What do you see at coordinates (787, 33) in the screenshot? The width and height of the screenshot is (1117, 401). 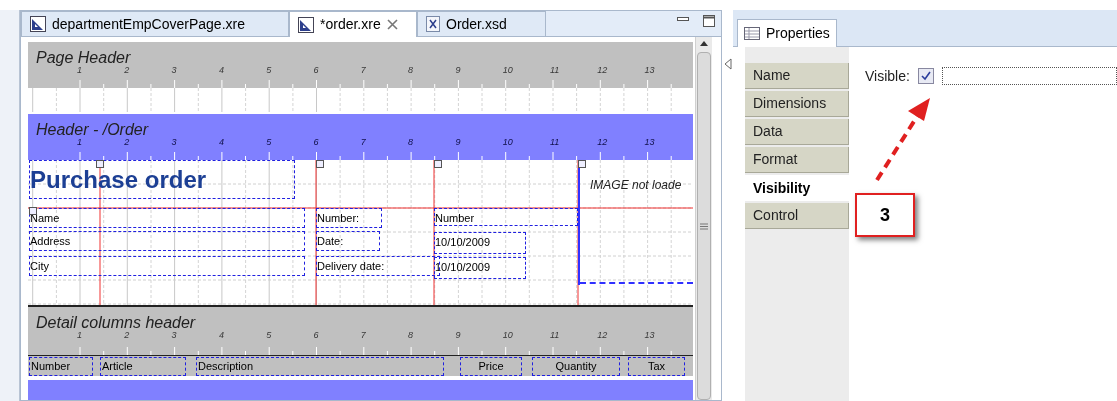 I see `view-tab: Properties` at bounding box center [787, 33].